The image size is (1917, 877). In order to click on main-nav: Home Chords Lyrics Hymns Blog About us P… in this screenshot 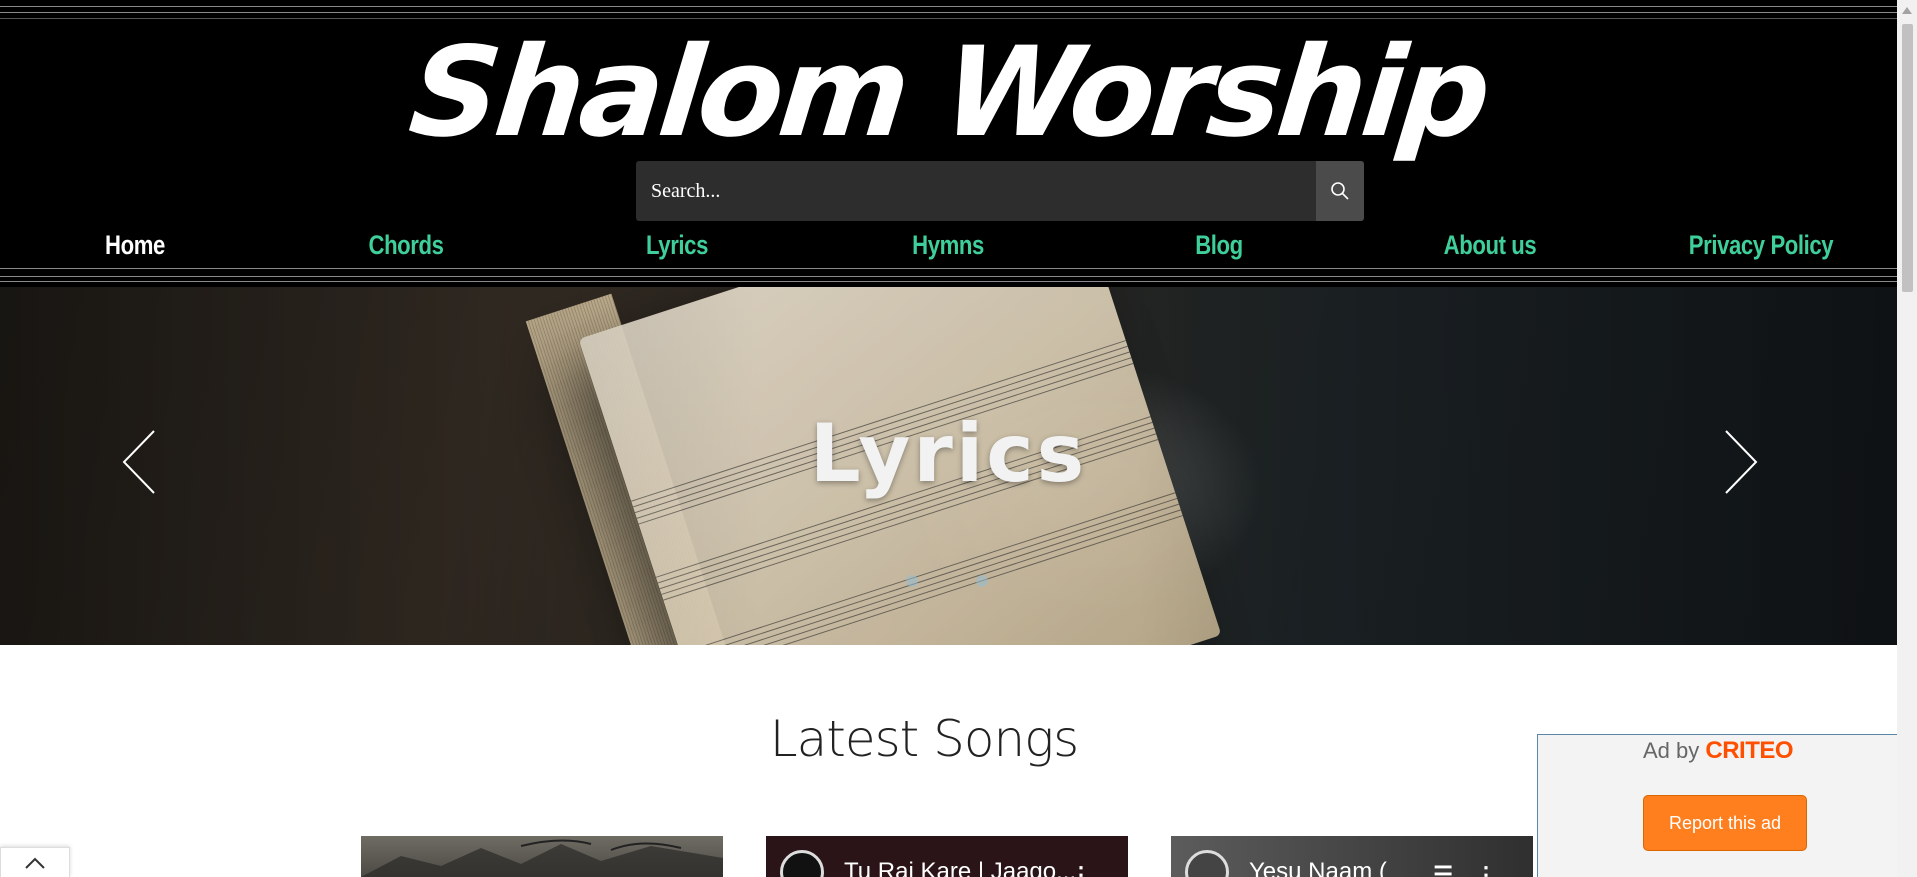, I will do `click(948, 245)`.